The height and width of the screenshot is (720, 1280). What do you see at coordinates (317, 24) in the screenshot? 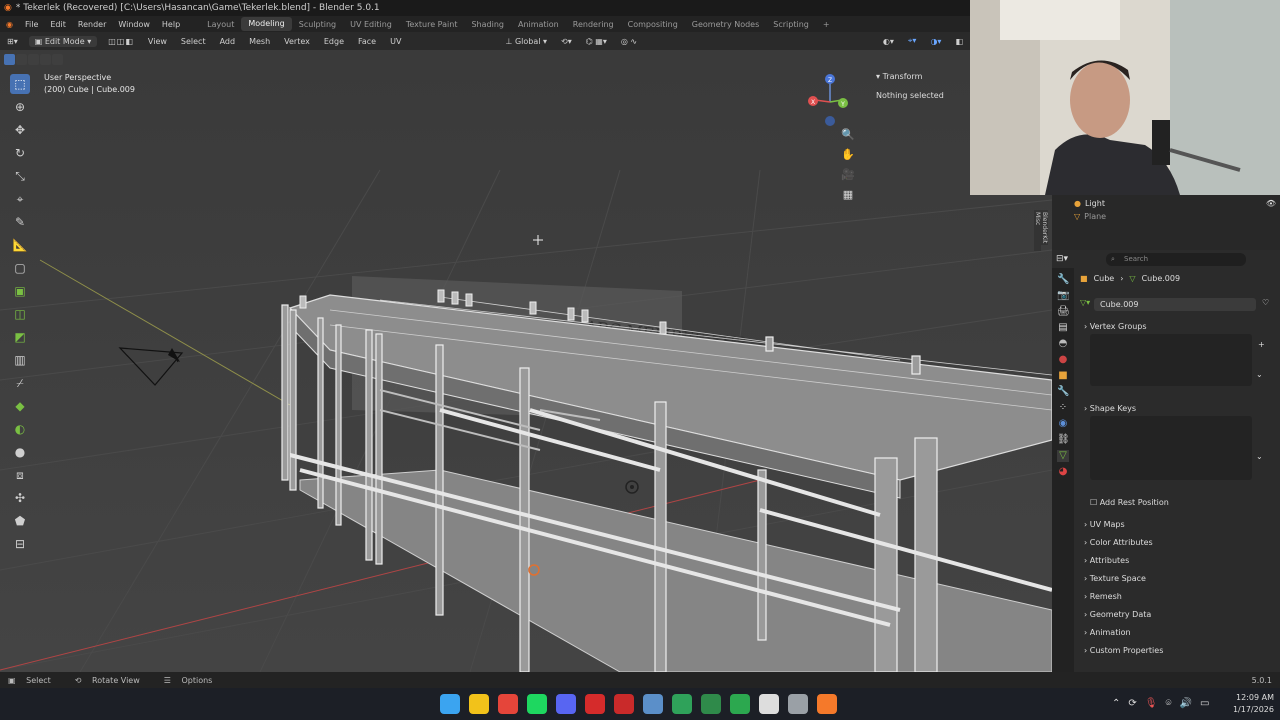
I see `workspace-tab-2: Sculpting` at bounding box center [317, 24].